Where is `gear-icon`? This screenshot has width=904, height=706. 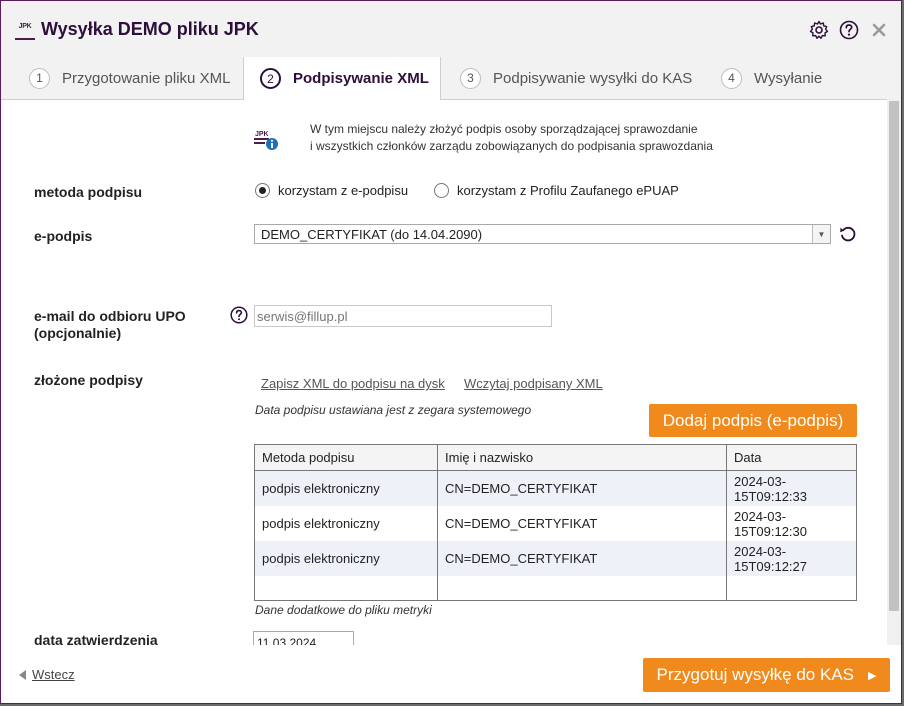
gear-icon is located at coordinates (819, 30).